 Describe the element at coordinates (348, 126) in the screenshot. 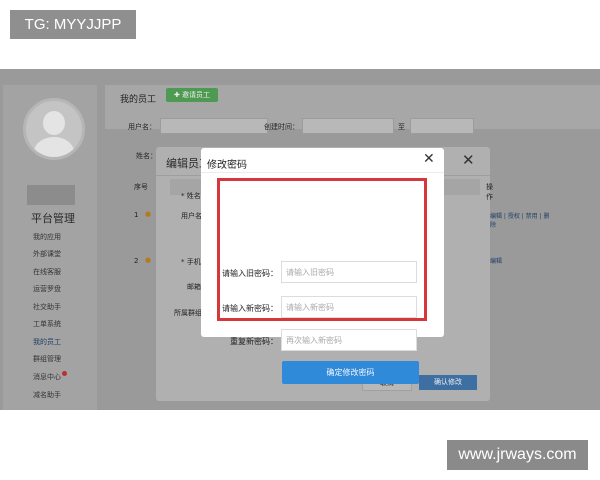

I see `created-from-input` at that location.